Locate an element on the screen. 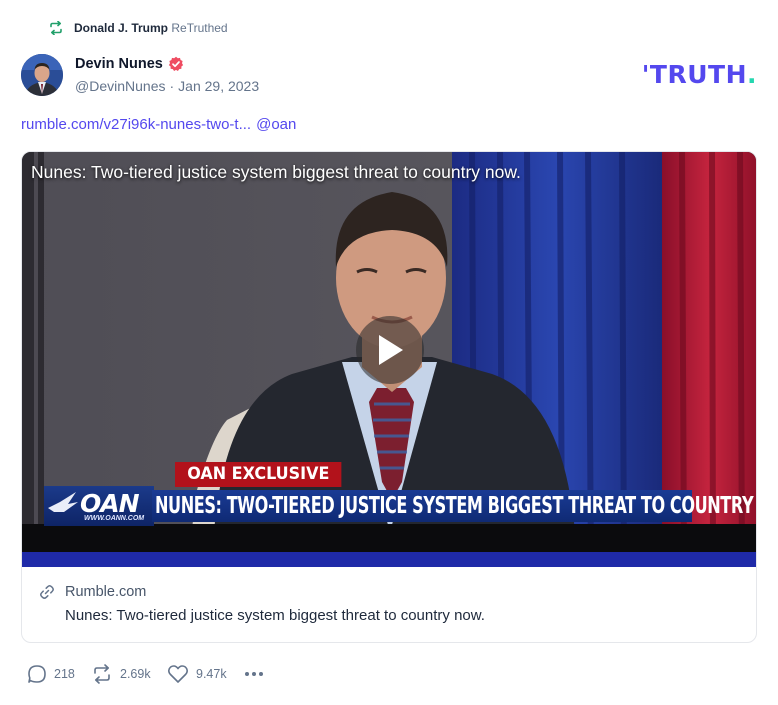  retruth-user-link: Donald J. Trump is located at coordinates (121, 28).